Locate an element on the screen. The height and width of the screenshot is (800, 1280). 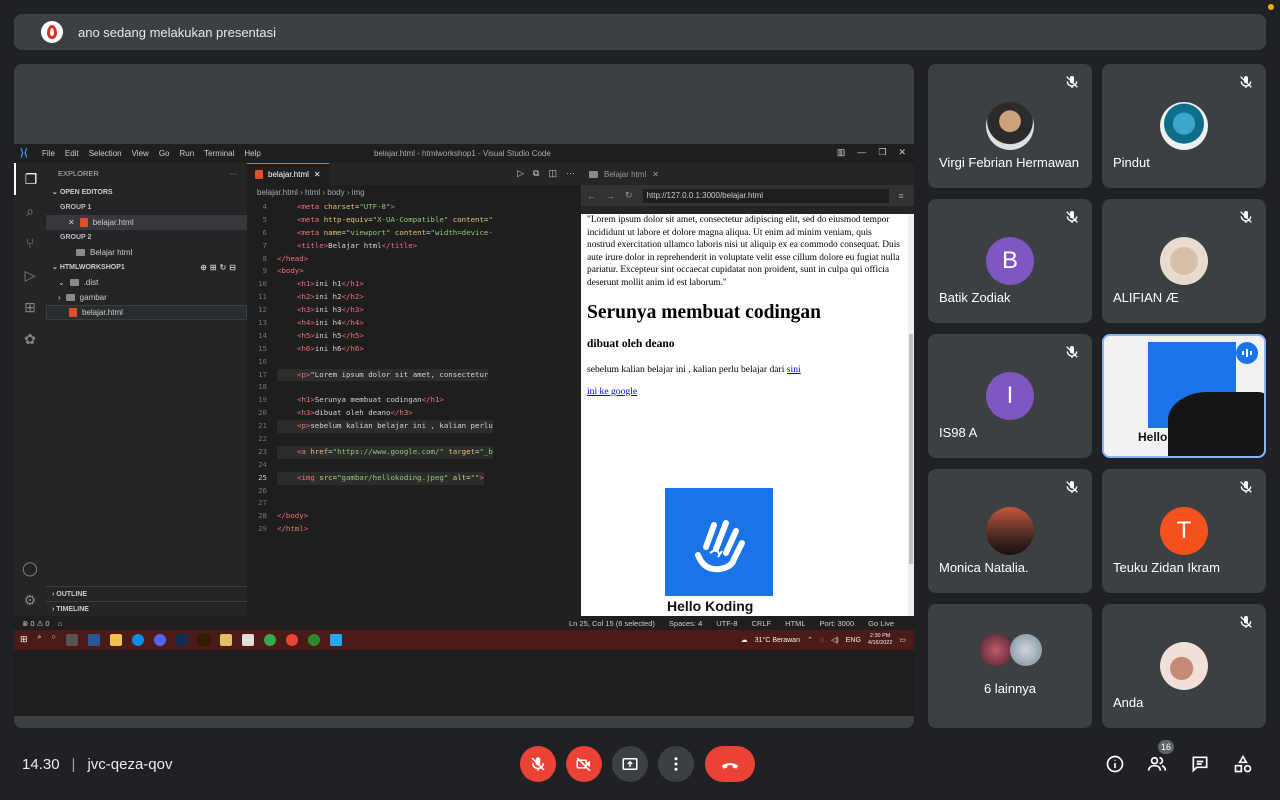
chat-button is located at coordinates (1200, 764).